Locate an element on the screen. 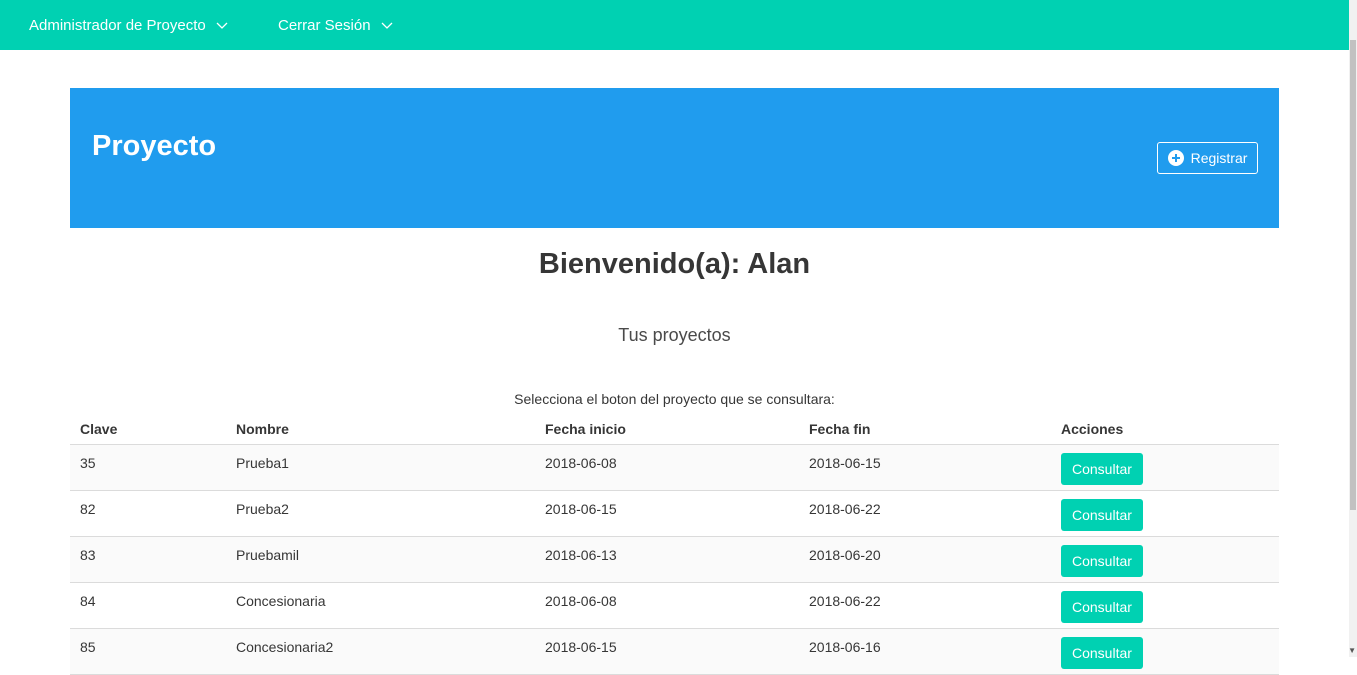  top-navbar: Administrador de Proyecto Cerrar Sesión is located at coordinates (674, 25).